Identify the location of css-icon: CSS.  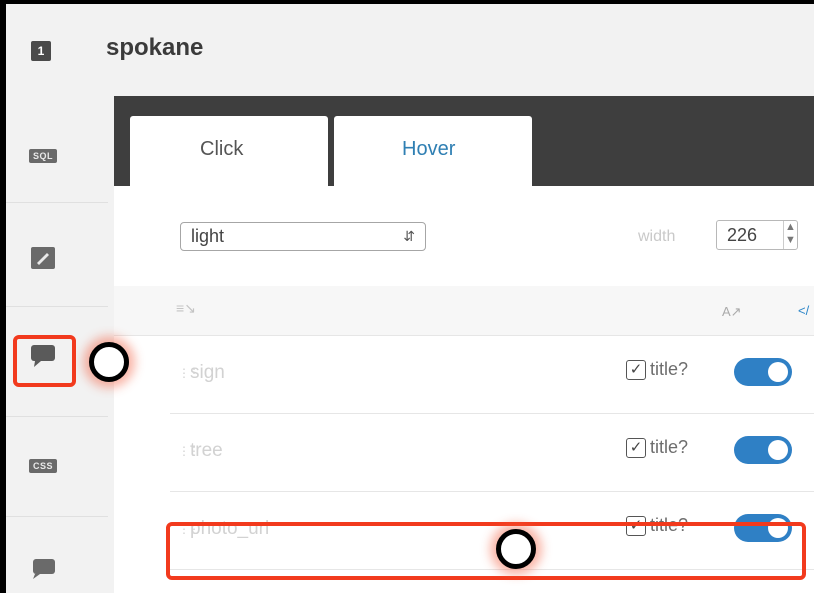
(42, 466).